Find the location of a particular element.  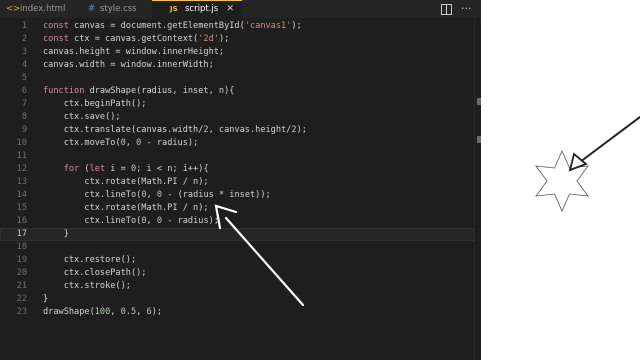

tab-label: index.html is located at coordinates (43, 9).